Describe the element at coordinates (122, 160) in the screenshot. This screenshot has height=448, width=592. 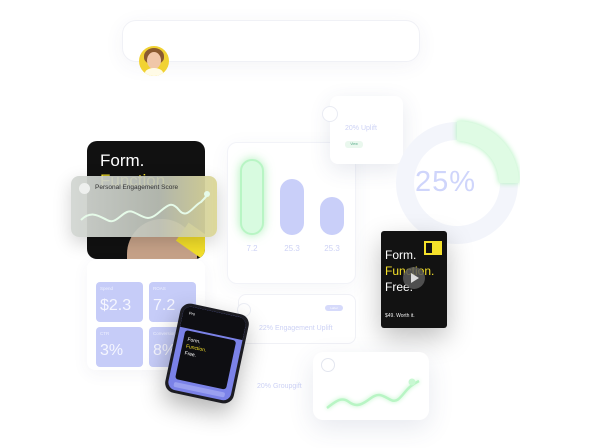
I see `ad-headline-line1: Form.` at that location.